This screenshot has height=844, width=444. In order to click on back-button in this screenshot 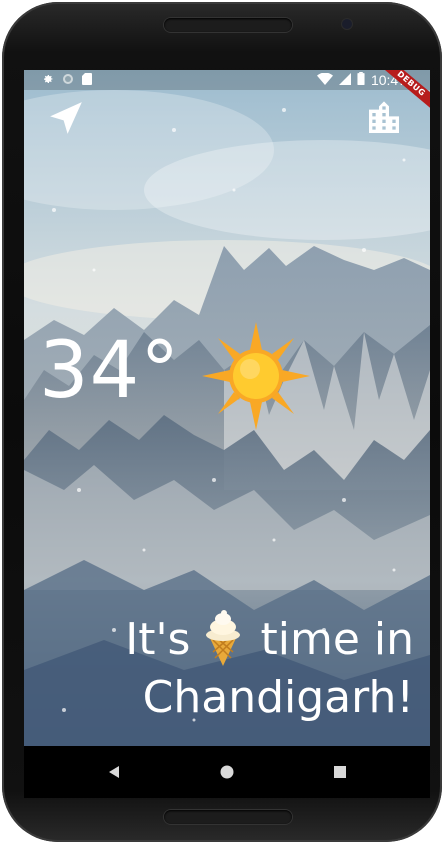, I will do `click(114, 772)`.